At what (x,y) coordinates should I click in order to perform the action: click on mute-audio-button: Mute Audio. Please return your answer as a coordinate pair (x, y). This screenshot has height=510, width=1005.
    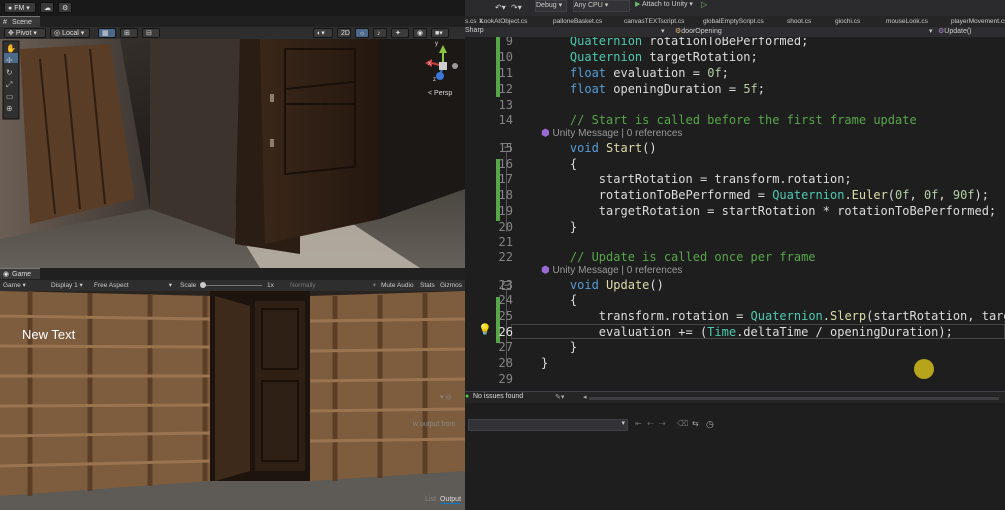
    Looking at the image, I should click on (397, 285).